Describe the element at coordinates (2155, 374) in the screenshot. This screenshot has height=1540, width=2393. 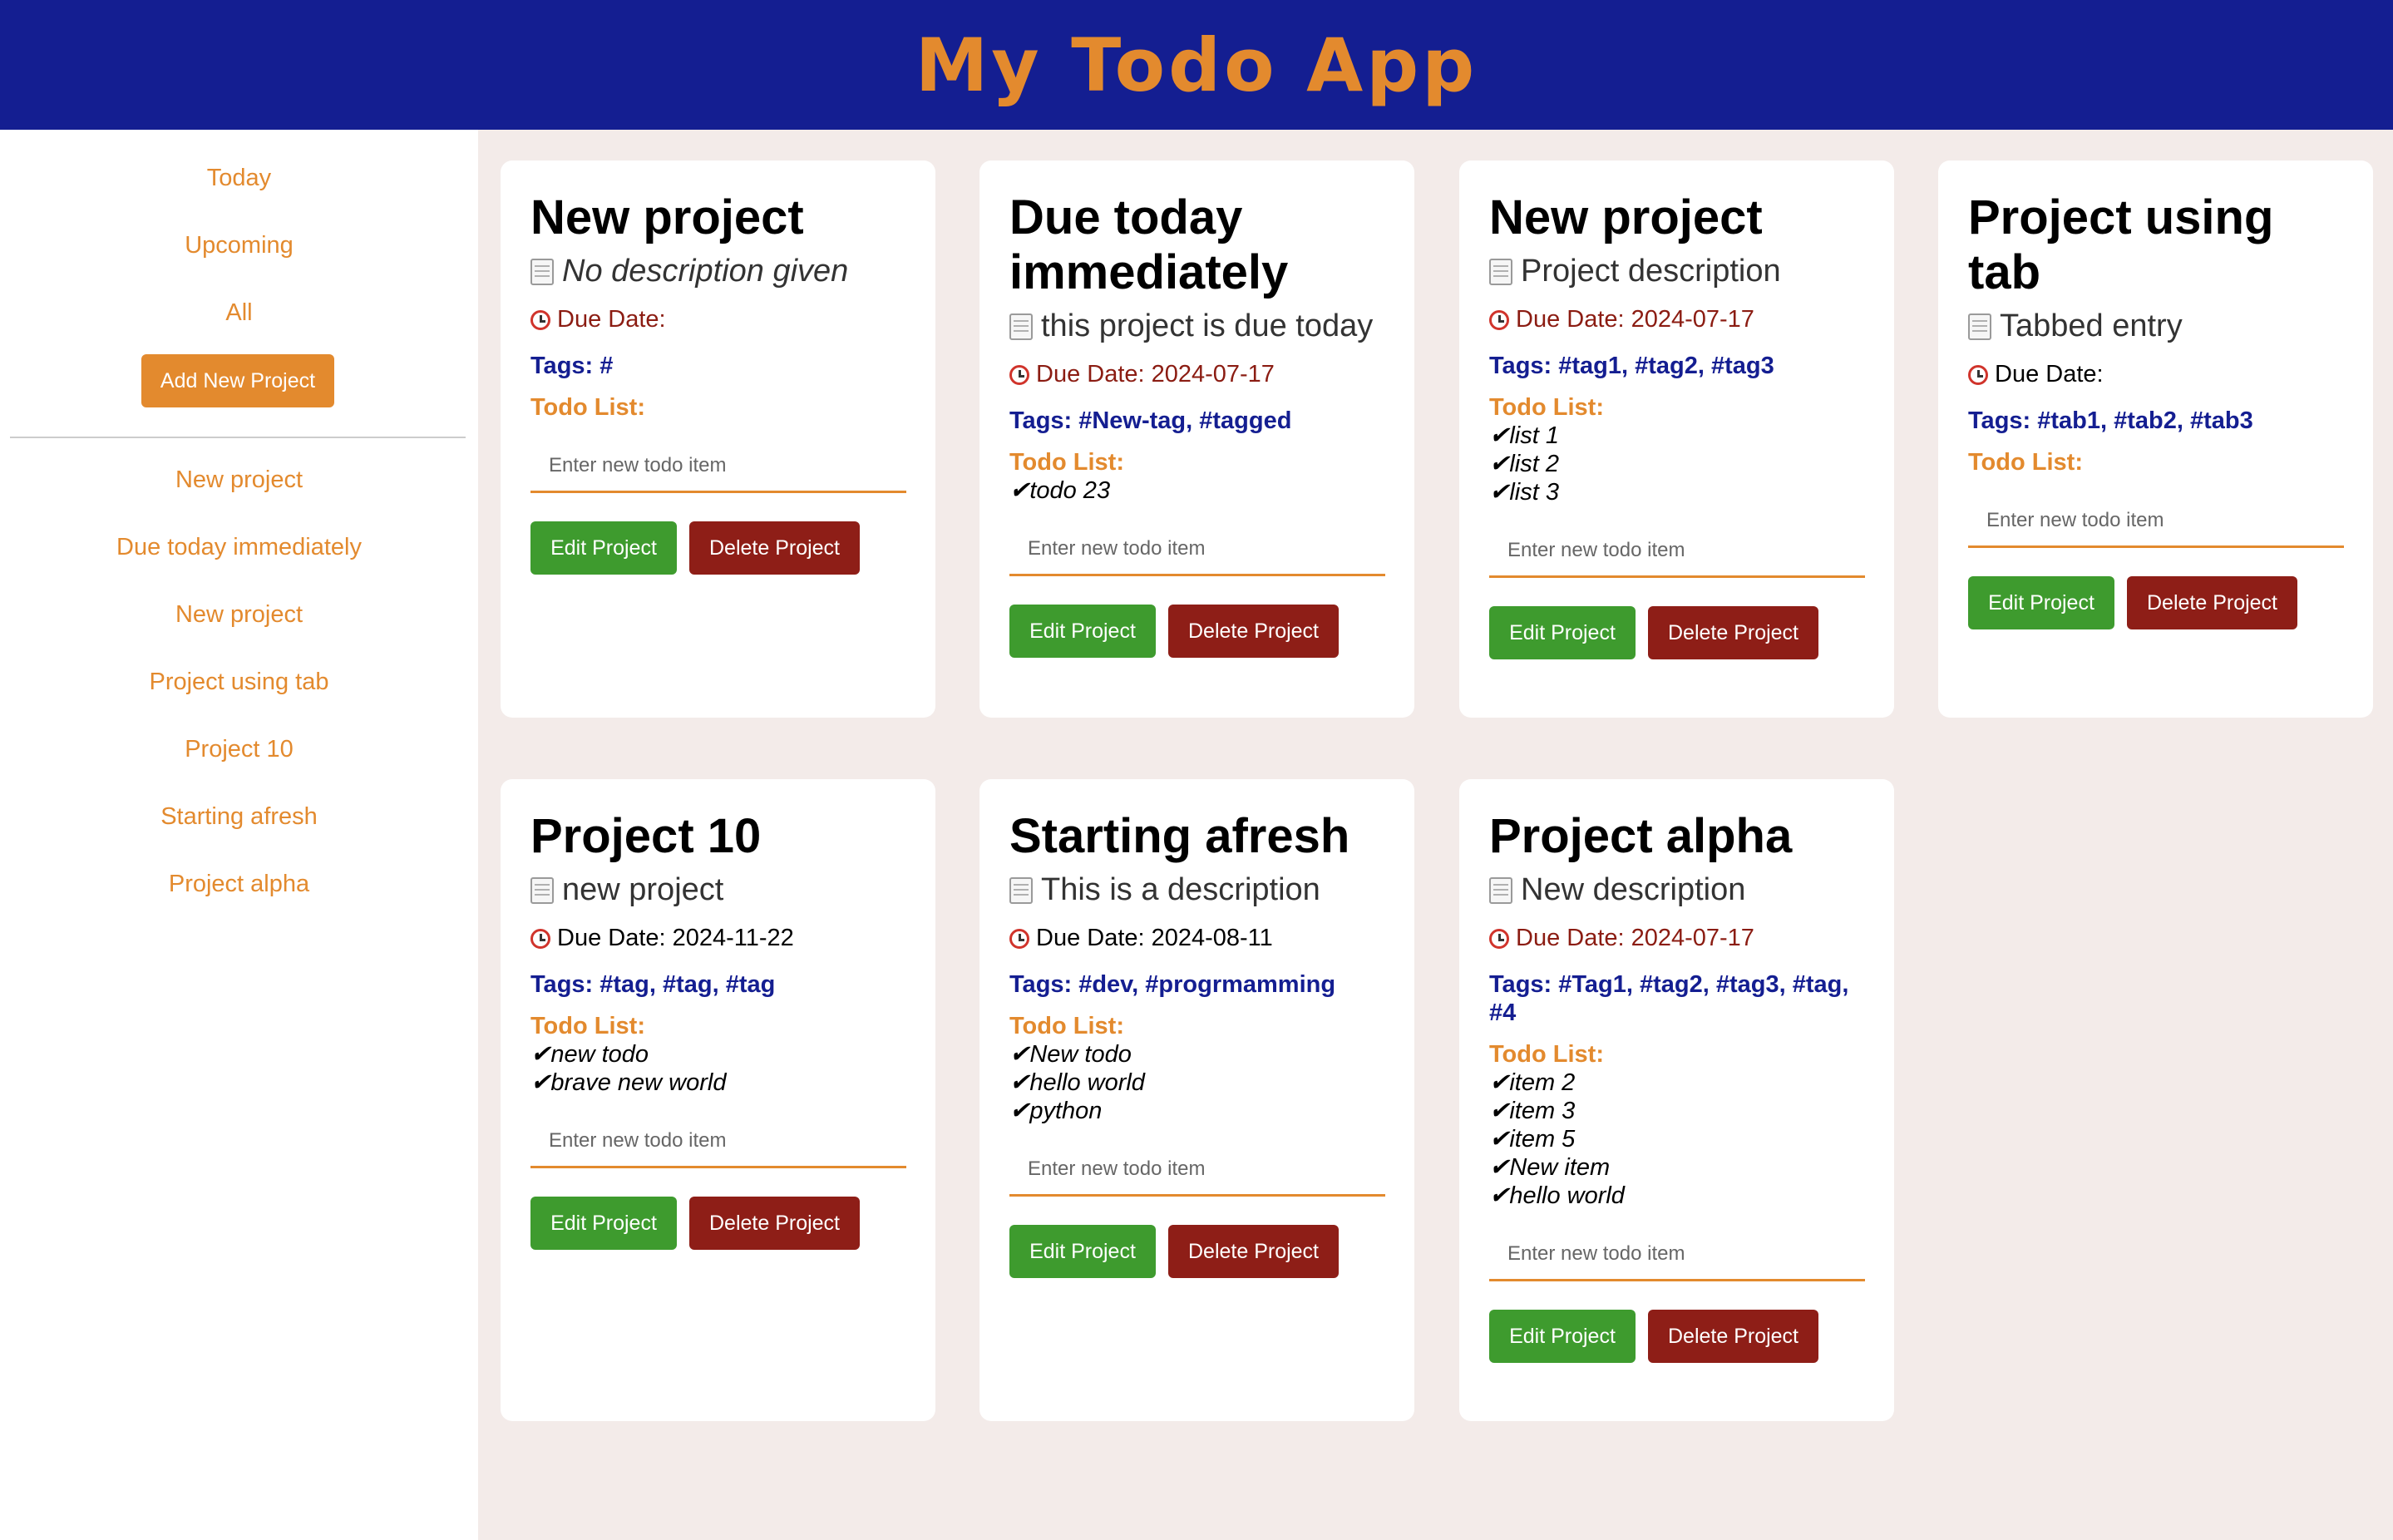
I see `due-date: Due Date:` at that location.